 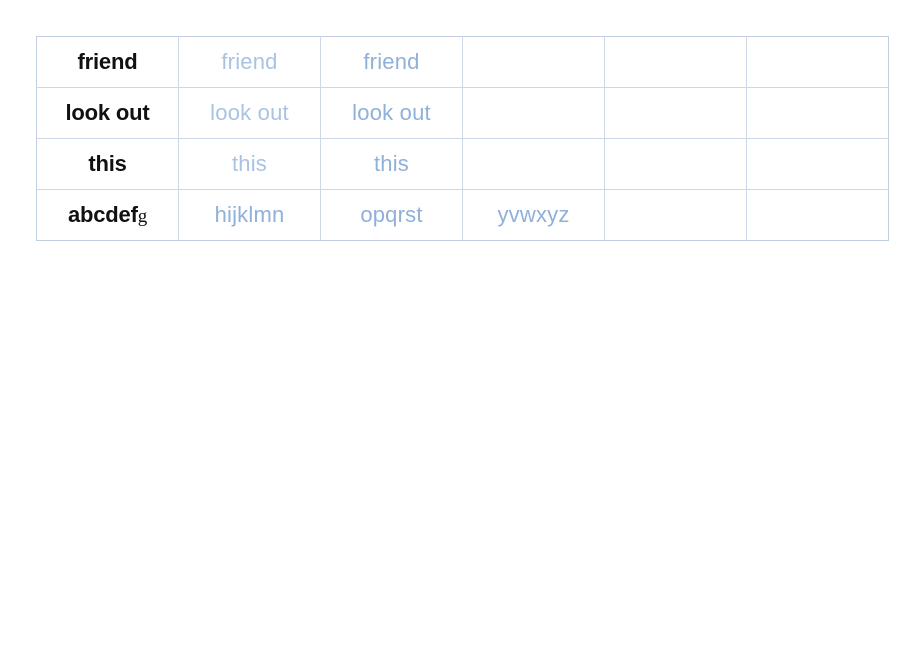 I want to click on cell-text: opqrst, so click(x=391, y=214).